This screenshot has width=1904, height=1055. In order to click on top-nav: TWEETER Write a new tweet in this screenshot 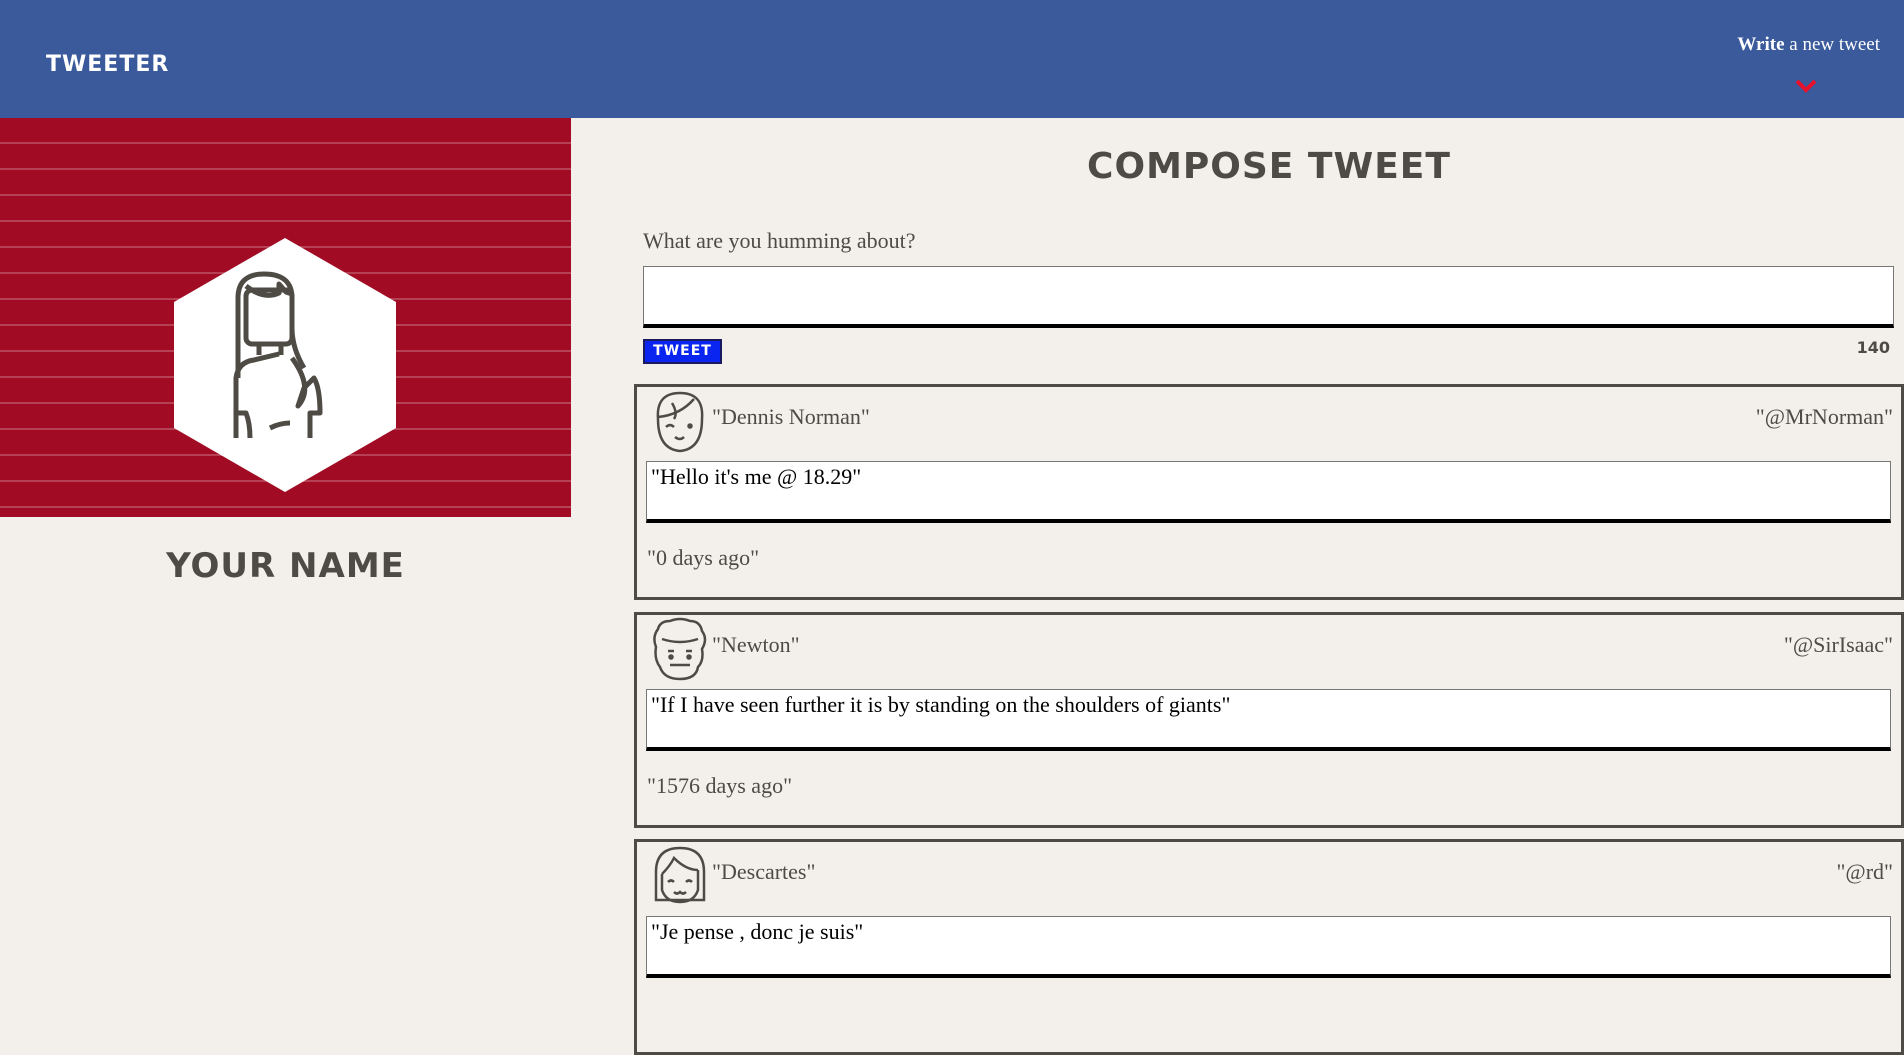, I will do `click(952, 59)`.